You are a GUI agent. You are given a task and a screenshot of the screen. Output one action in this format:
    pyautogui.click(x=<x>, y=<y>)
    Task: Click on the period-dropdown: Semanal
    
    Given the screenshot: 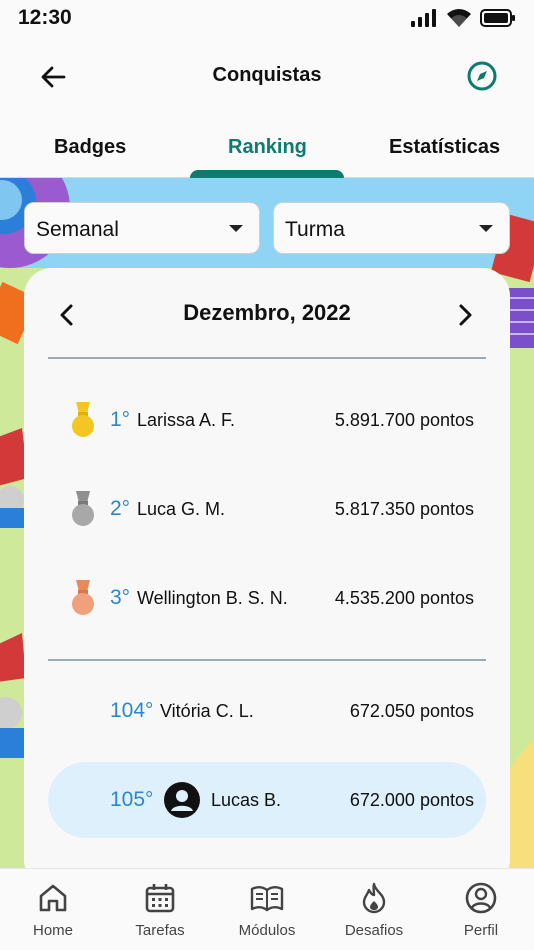 What is the action you would take?
    pyautogui.click(x=142, y=228)
    